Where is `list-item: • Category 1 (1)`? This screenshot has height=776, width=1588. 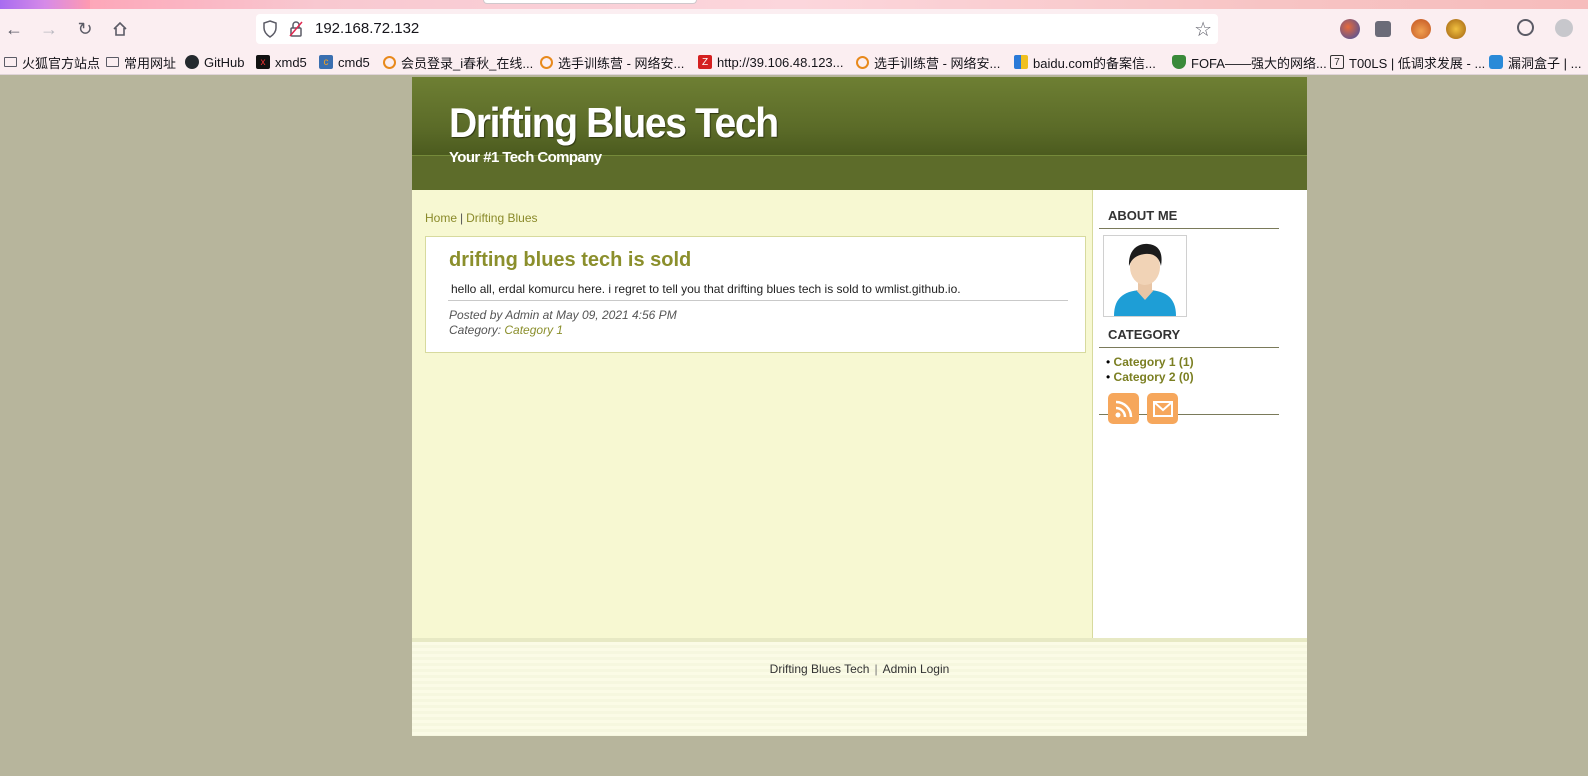 list-item: • Category 1 (1) is located at coordinates (1150, 362).